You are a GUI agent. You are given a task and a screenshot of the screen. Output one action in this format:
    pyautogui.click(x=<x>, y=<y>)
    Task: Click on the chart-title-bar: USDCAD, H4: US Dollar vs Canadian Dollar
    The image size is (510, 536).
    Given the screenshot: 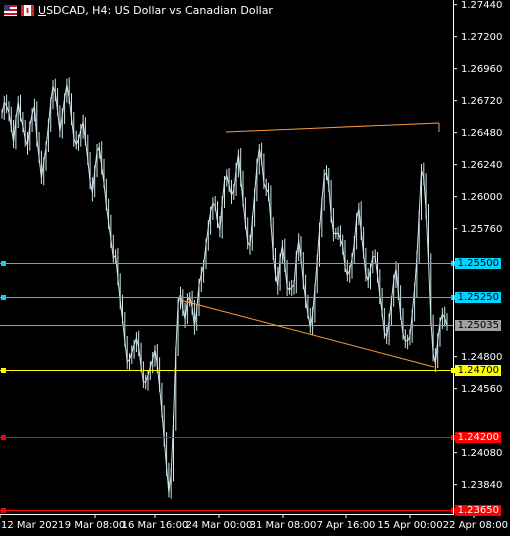 What is the action you would take?
    pyautogui.click(x=138, y=10)
    